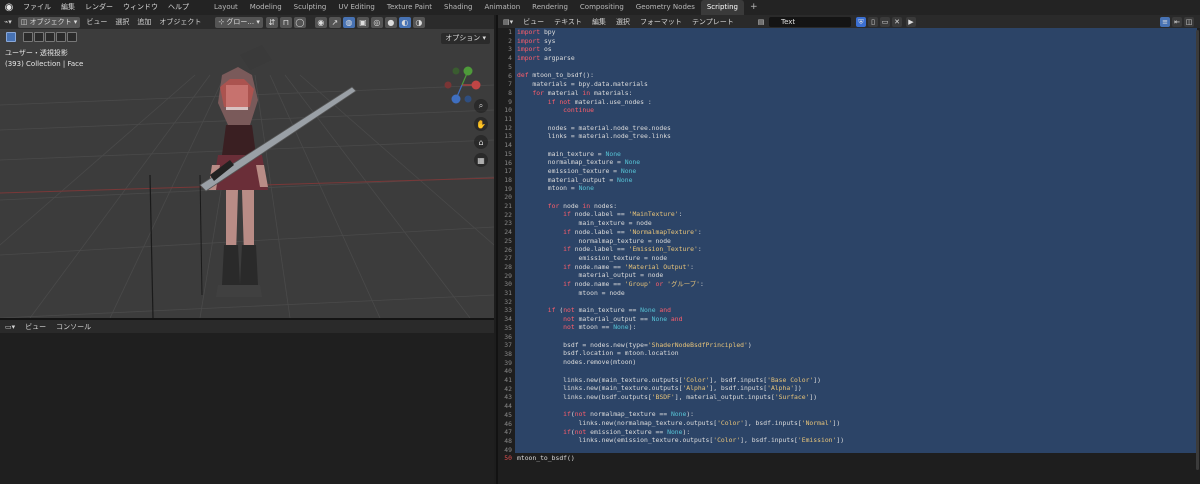 The height and width of the screenshot is (484, 1200). What do you see at coordinates (1177, 22) in the screenshot?
I see `word-wrap-toggle-icon: ⇤` at bounding box center [1177, 22].